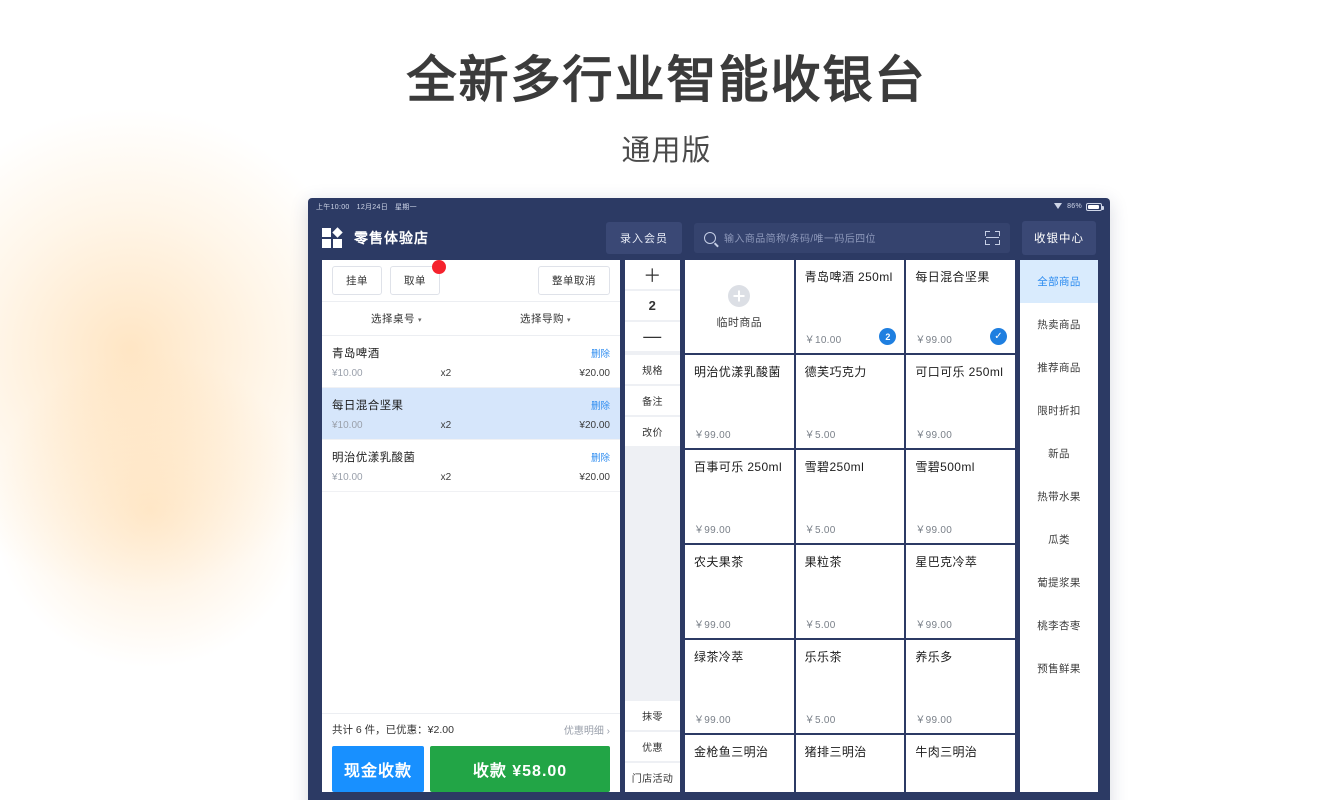 This screenshot has height=800, width=1333. Describe the element at coordinates (960, 306) in the screenshot. I see `product-card: 每日混合坚果 ￥99.00` at that location.